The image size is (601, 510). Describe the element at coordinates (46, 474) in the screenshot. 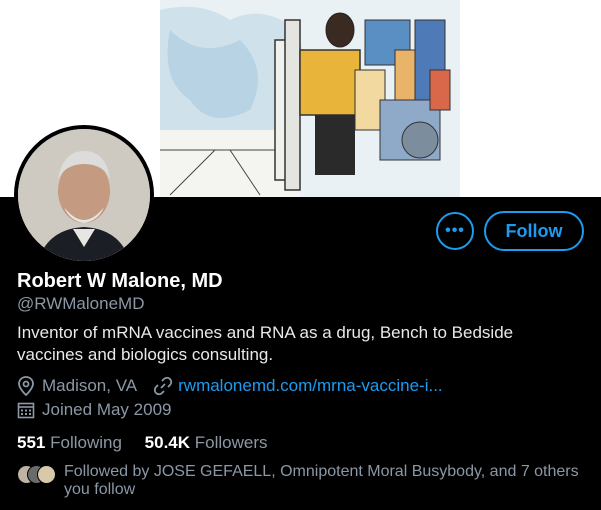

I see `follower-avatar` at that location.